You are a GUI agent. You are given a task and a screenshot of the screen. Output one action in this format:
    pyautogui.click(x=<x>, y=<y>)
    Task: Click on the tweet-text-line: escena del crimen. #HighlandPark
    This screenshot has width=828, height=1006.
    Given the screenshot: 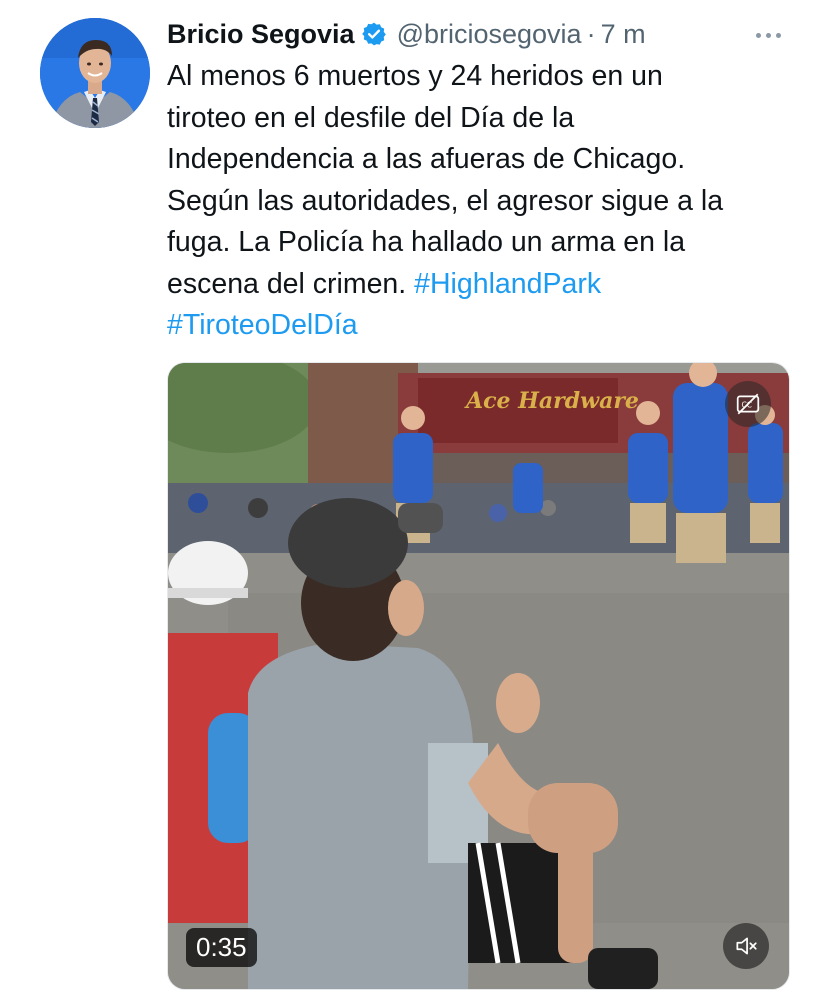 What is the action you would take?
    pyautogui.click(x=482, y=285)
    